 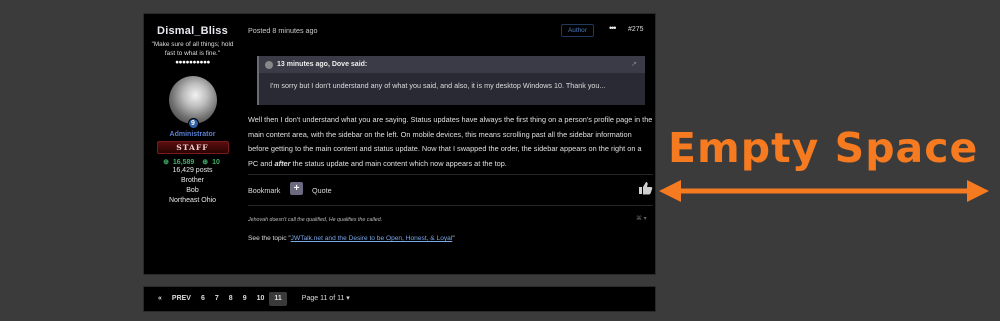 What do you see at coordinates (322, 64) in the screenshot?
I see `quote-attribution: 13 minutes ago, Dove said:` at bounding box center [322, 64].